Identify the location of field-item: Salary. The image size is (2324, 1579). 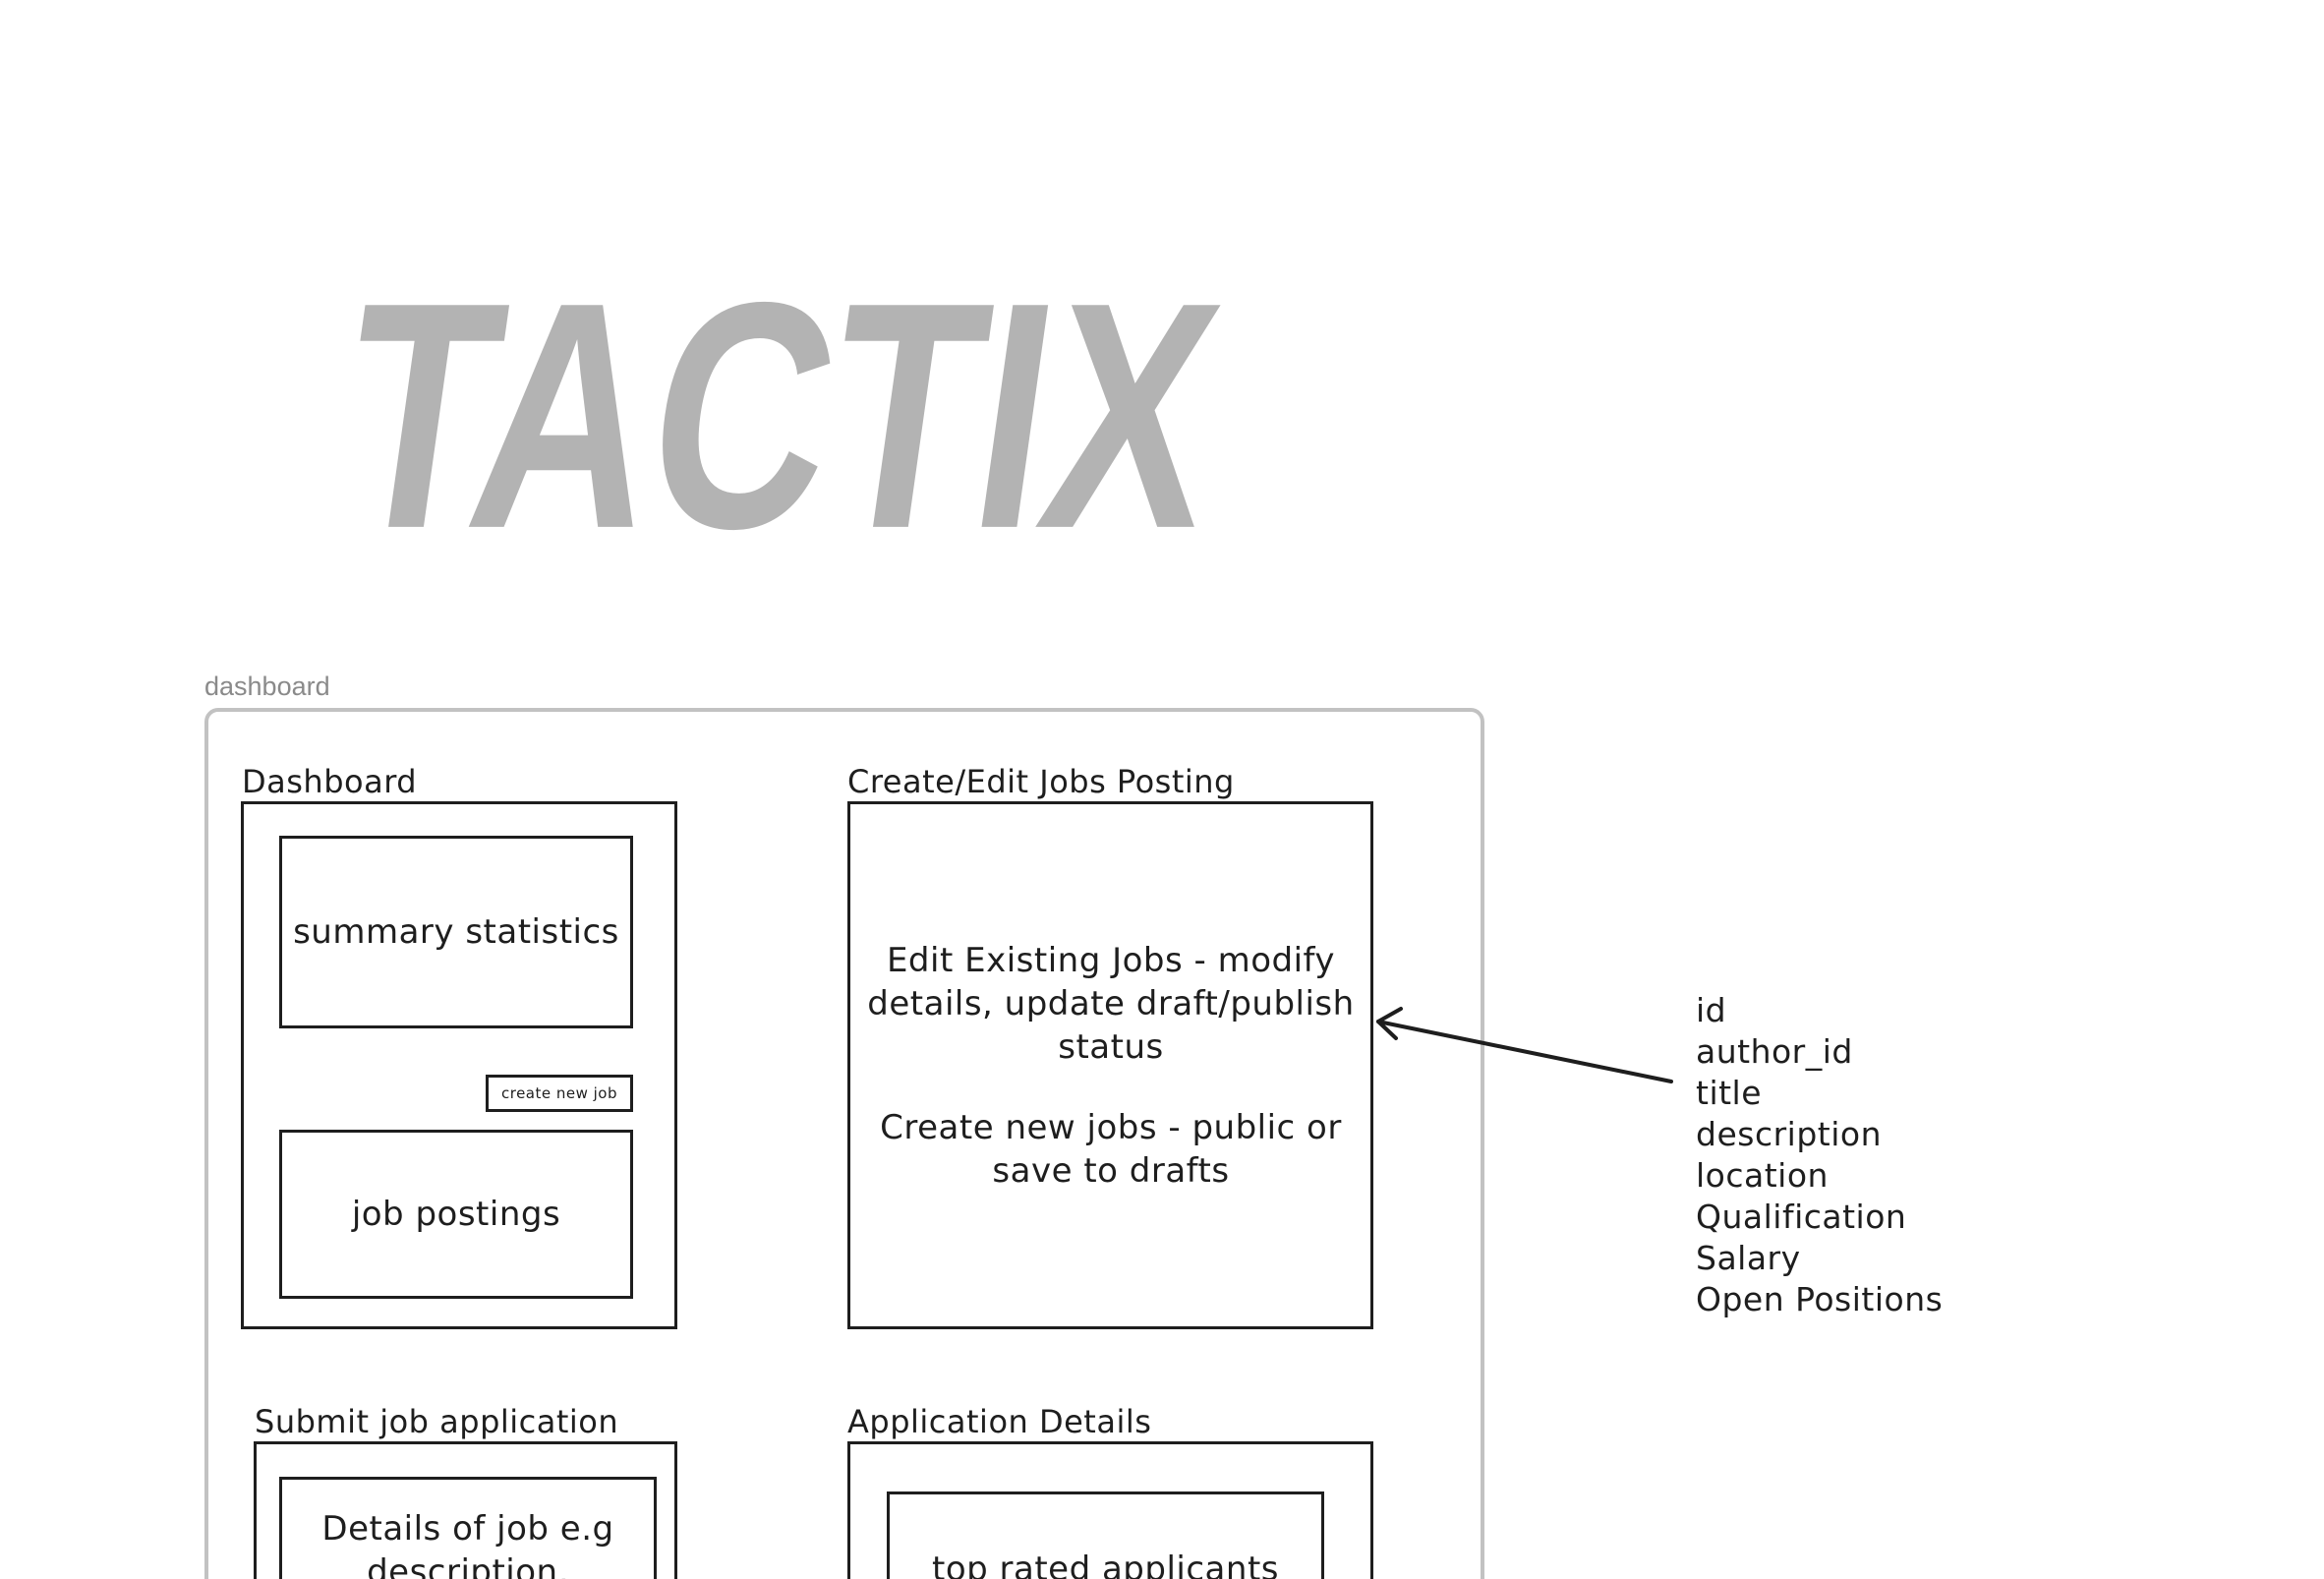
(1748, 1258).